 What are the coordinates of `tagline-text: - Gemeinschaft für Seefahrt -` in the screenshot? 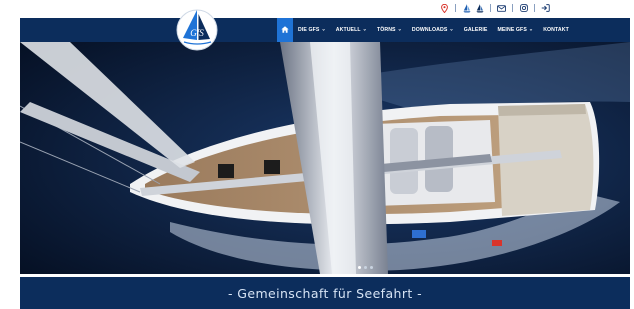 It's located at (324, 293).